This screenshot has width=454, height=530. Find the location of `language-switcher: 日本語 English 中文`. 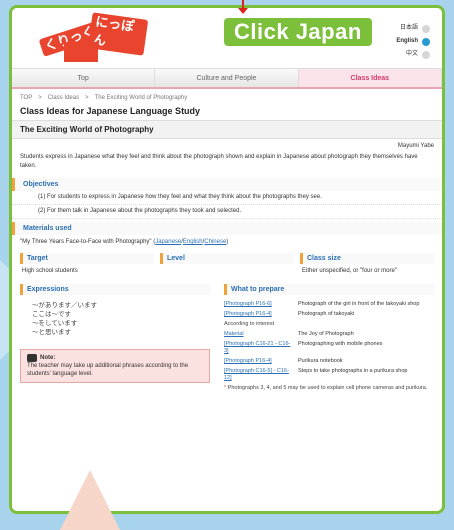

language-switcher: 日本語 English 中文 is located at coordinates (413, 41).